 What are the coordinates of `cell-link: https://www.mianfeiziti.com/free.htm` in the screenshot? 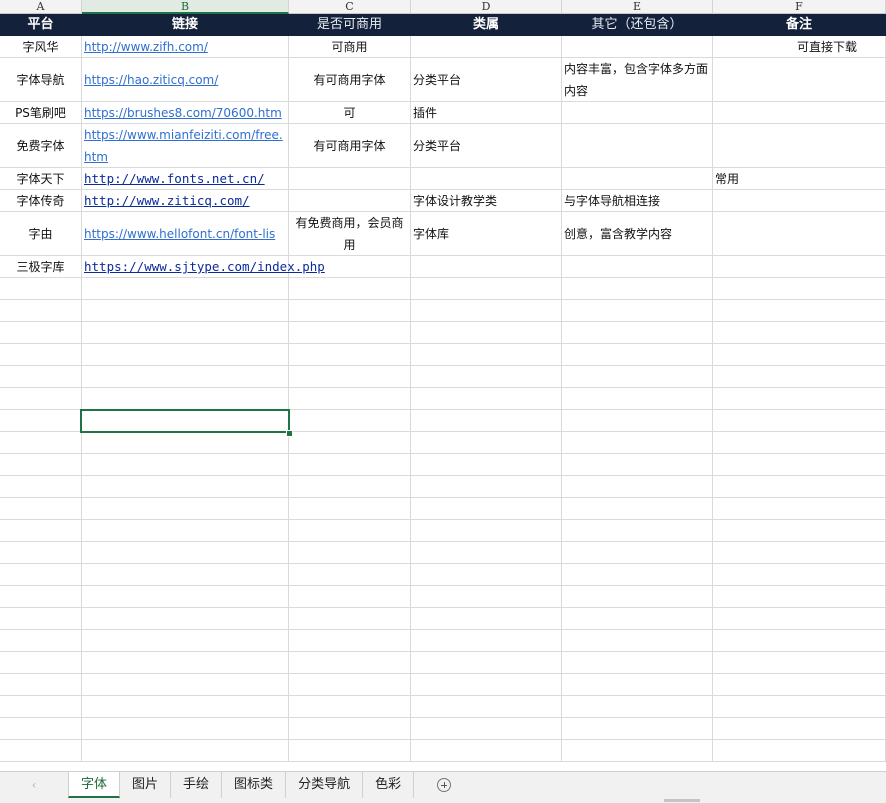 It's located at (185, 146).